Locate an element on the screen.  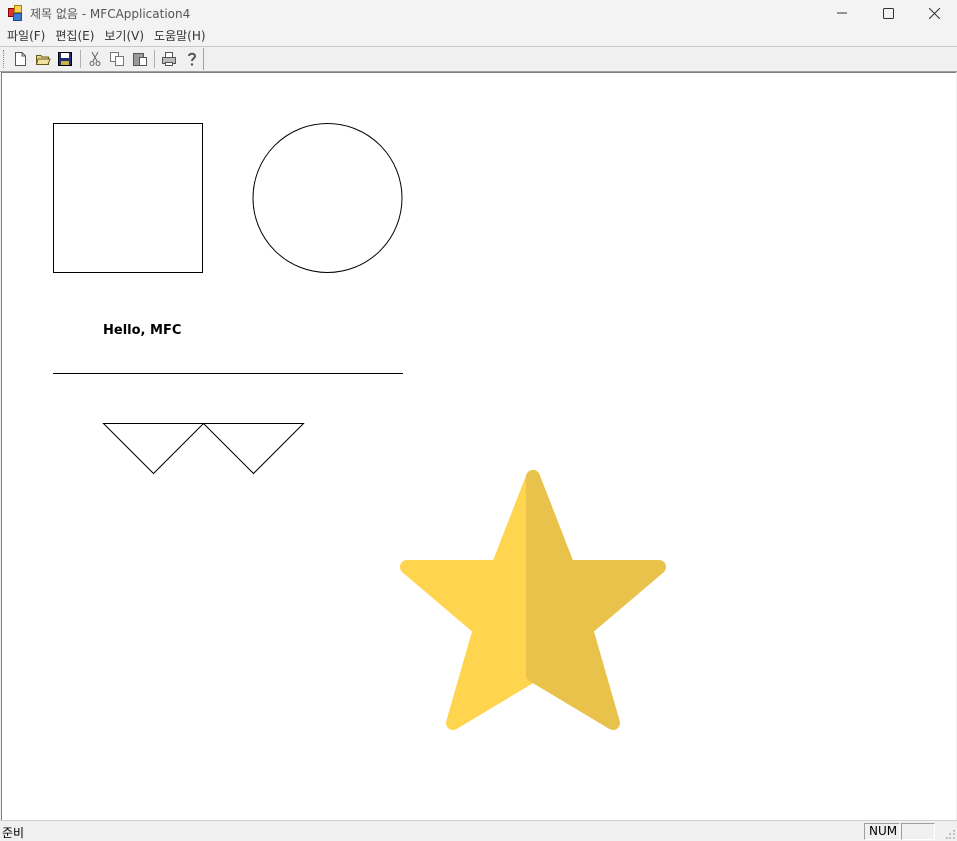
copy-icon is located at coordinates (117, 59).